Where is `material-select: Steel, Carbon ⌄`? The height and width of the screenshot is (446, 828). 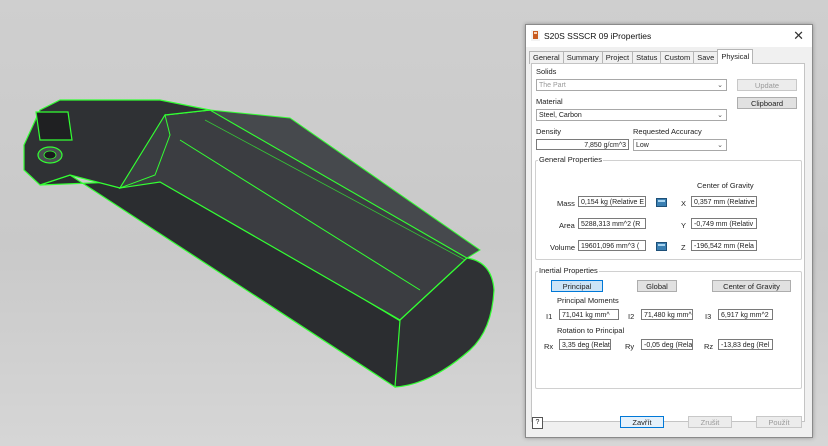 material-select: Steel, Carbon ⌄ is located at coordinates (631, 115).